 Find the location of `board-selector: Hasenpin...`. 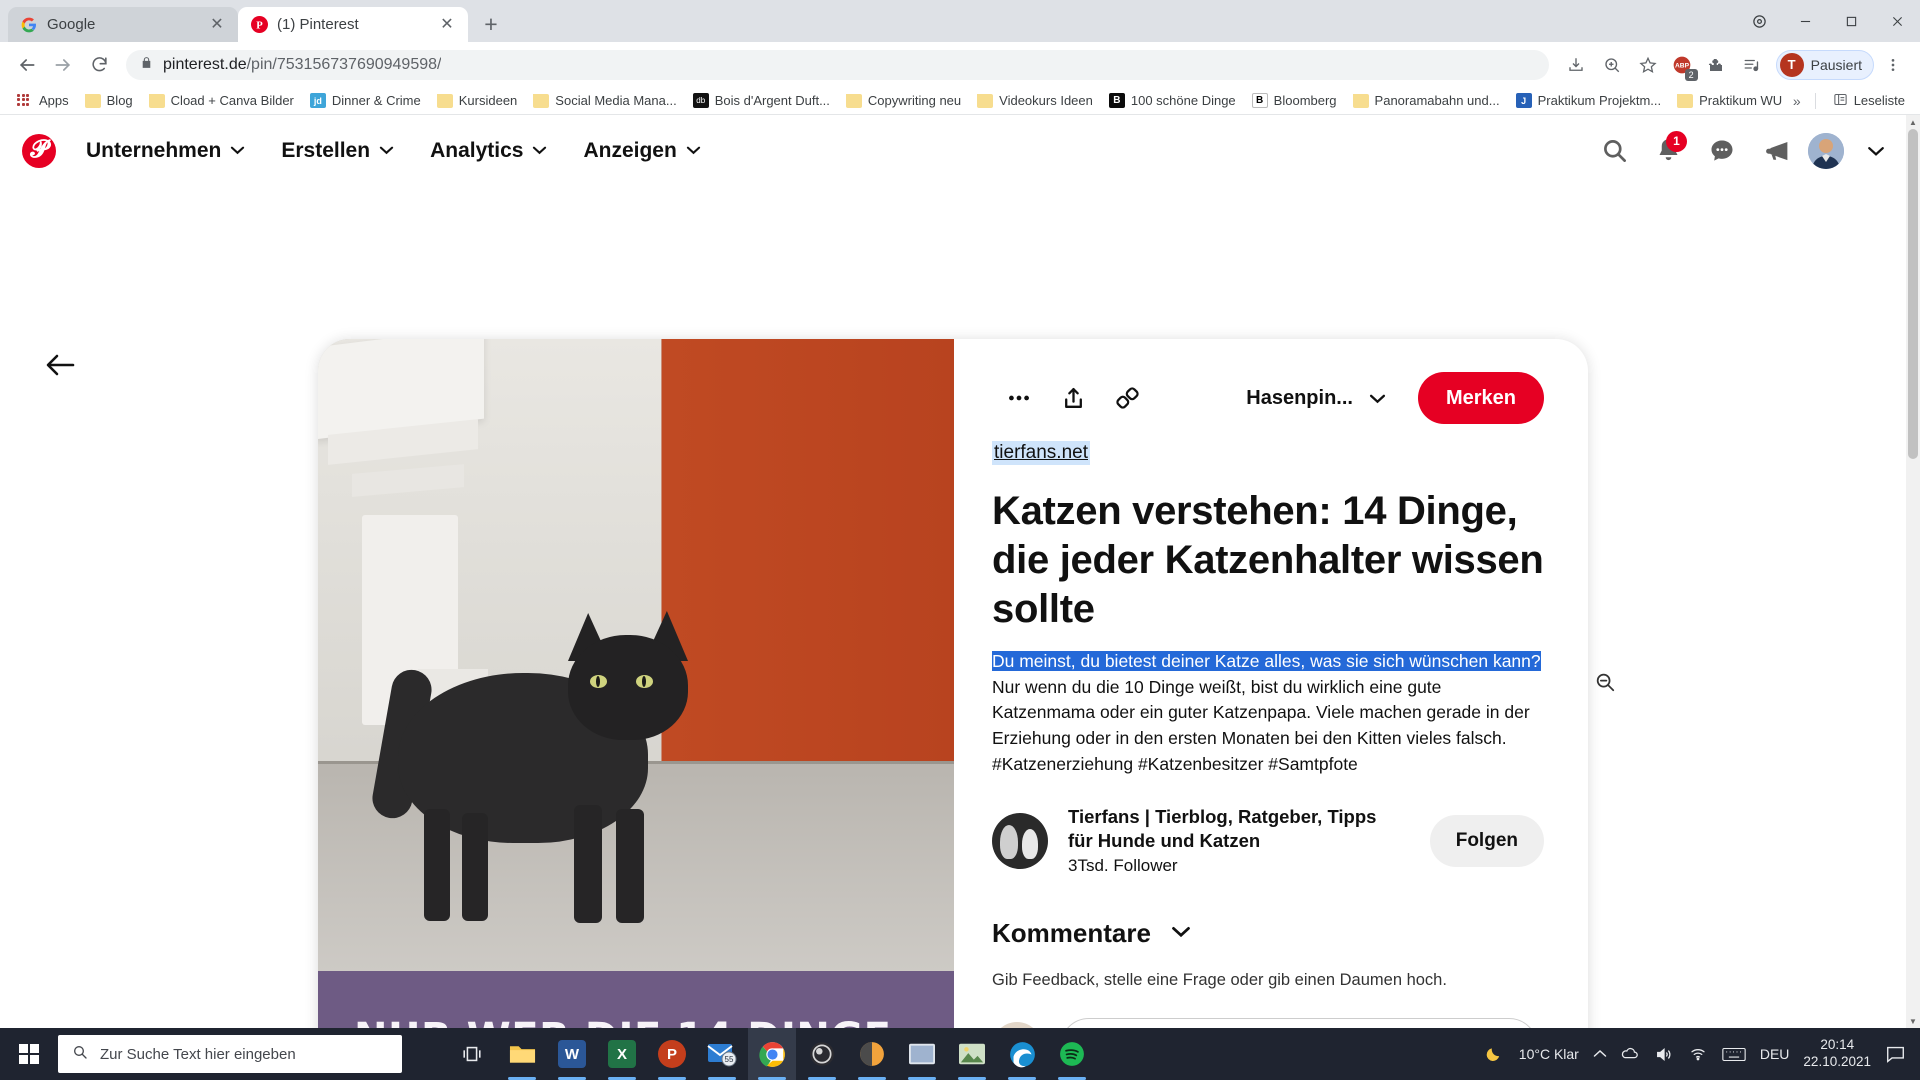

board-selector: Hasenpin... is located at coordinates (1316, 398).